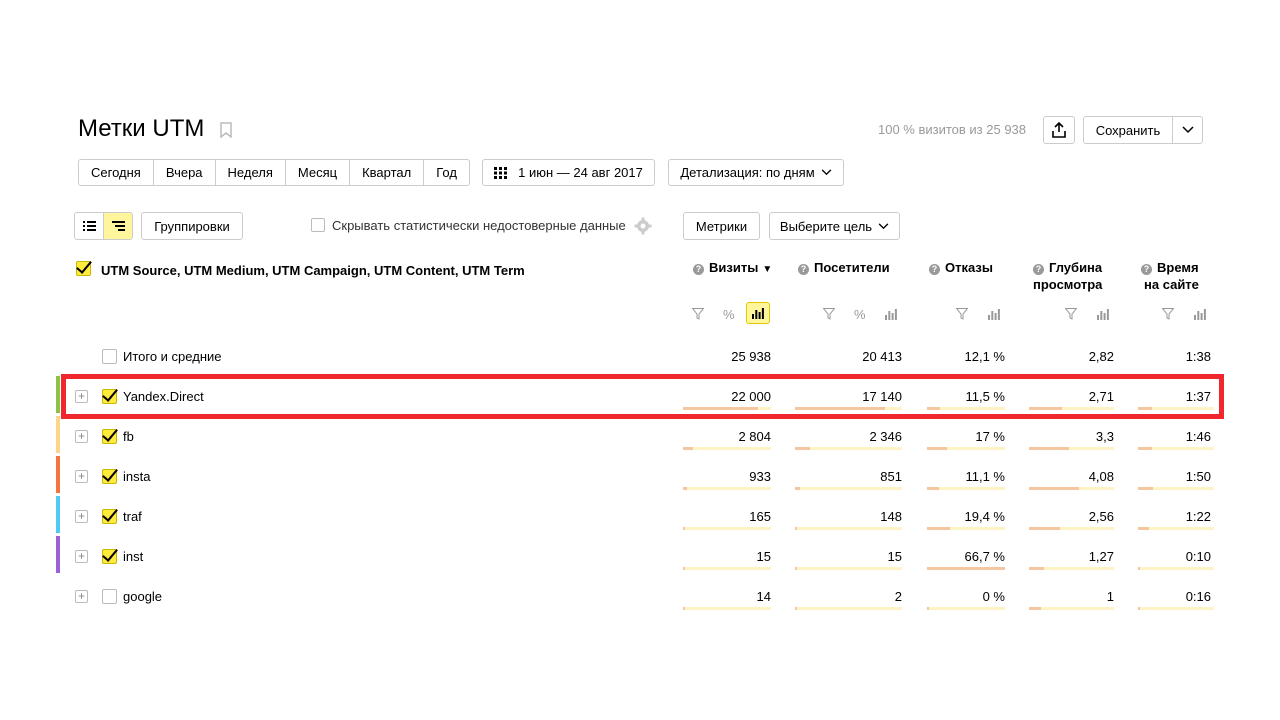  I want to click on highlight-frame, so click(642, 396).